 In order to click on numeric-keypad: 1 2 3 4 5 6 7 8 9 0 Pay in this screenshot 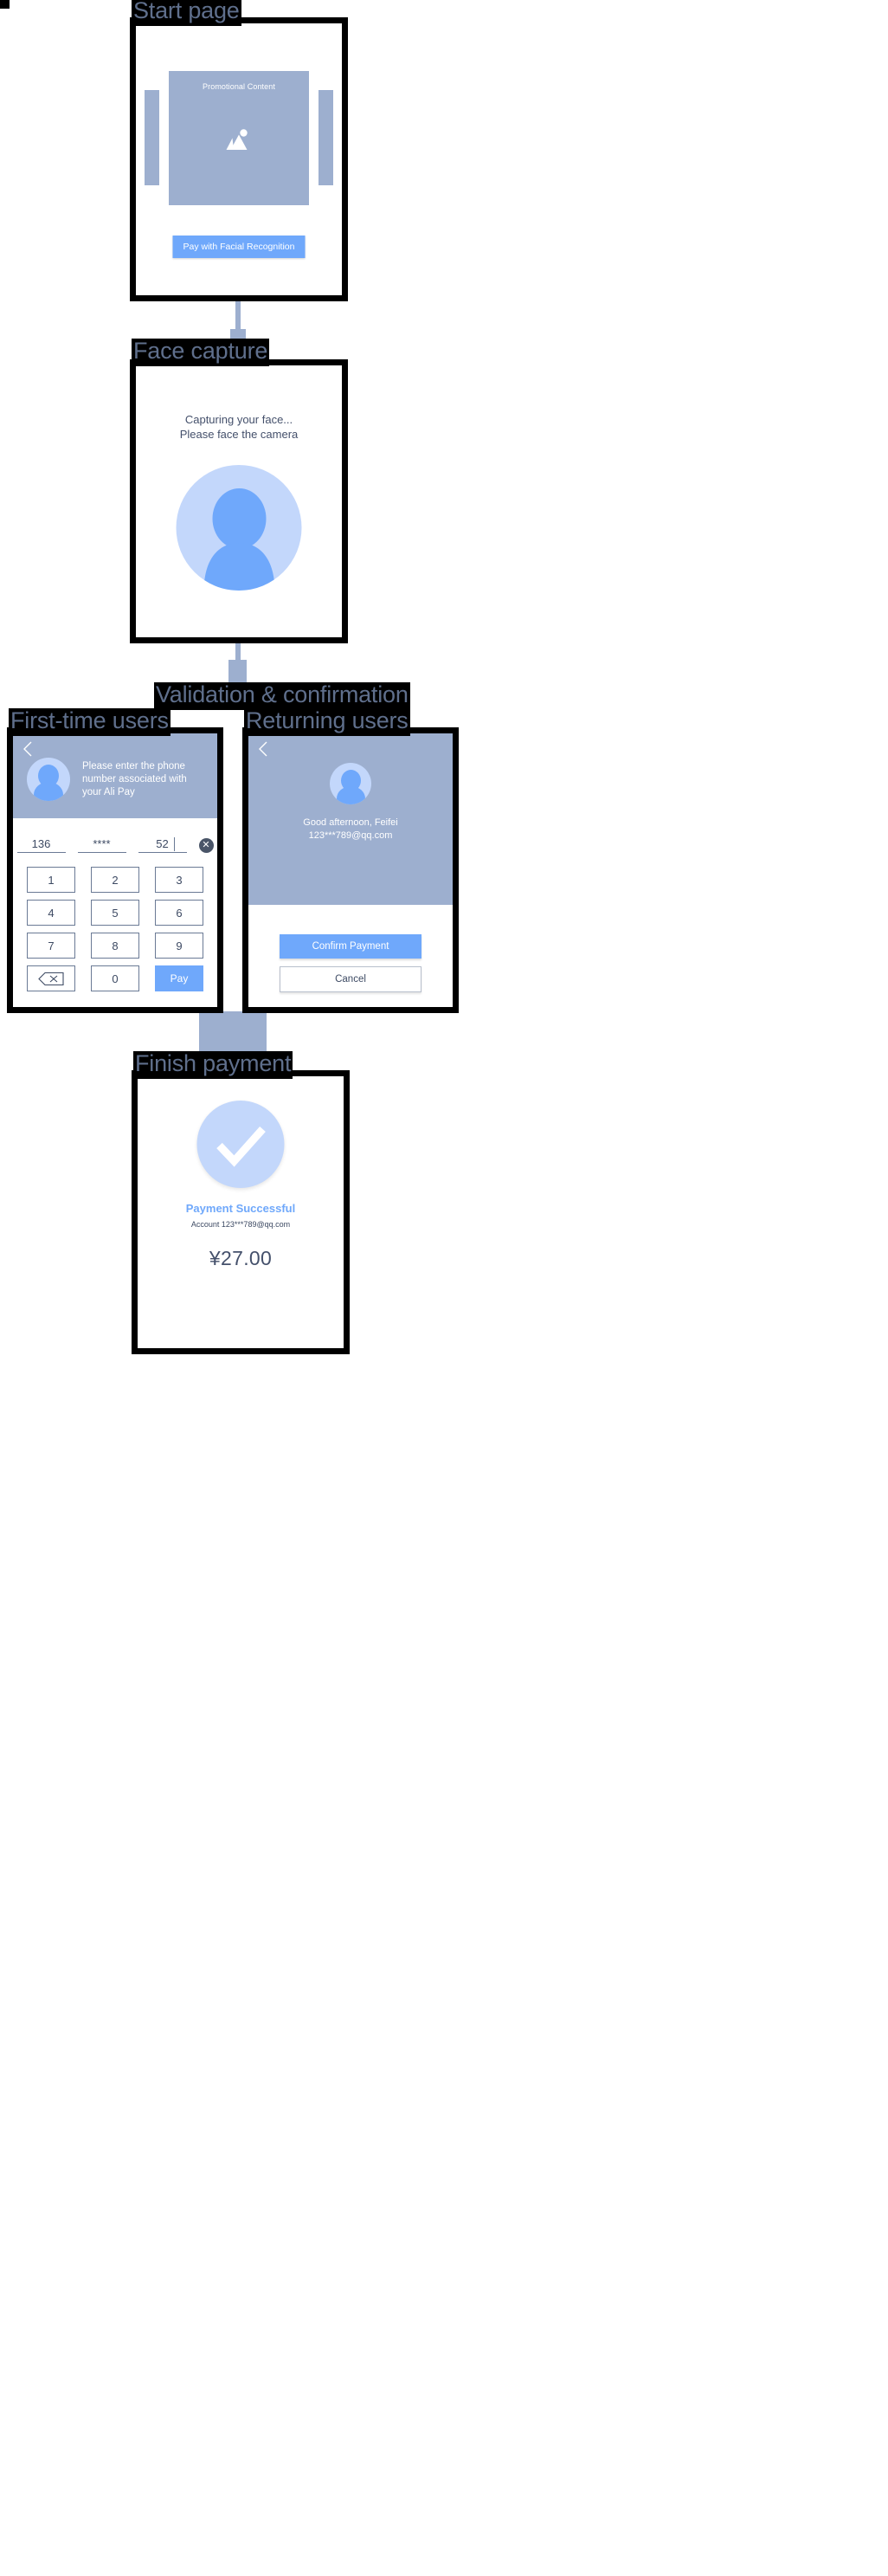, I will do `click(115, 929)`.